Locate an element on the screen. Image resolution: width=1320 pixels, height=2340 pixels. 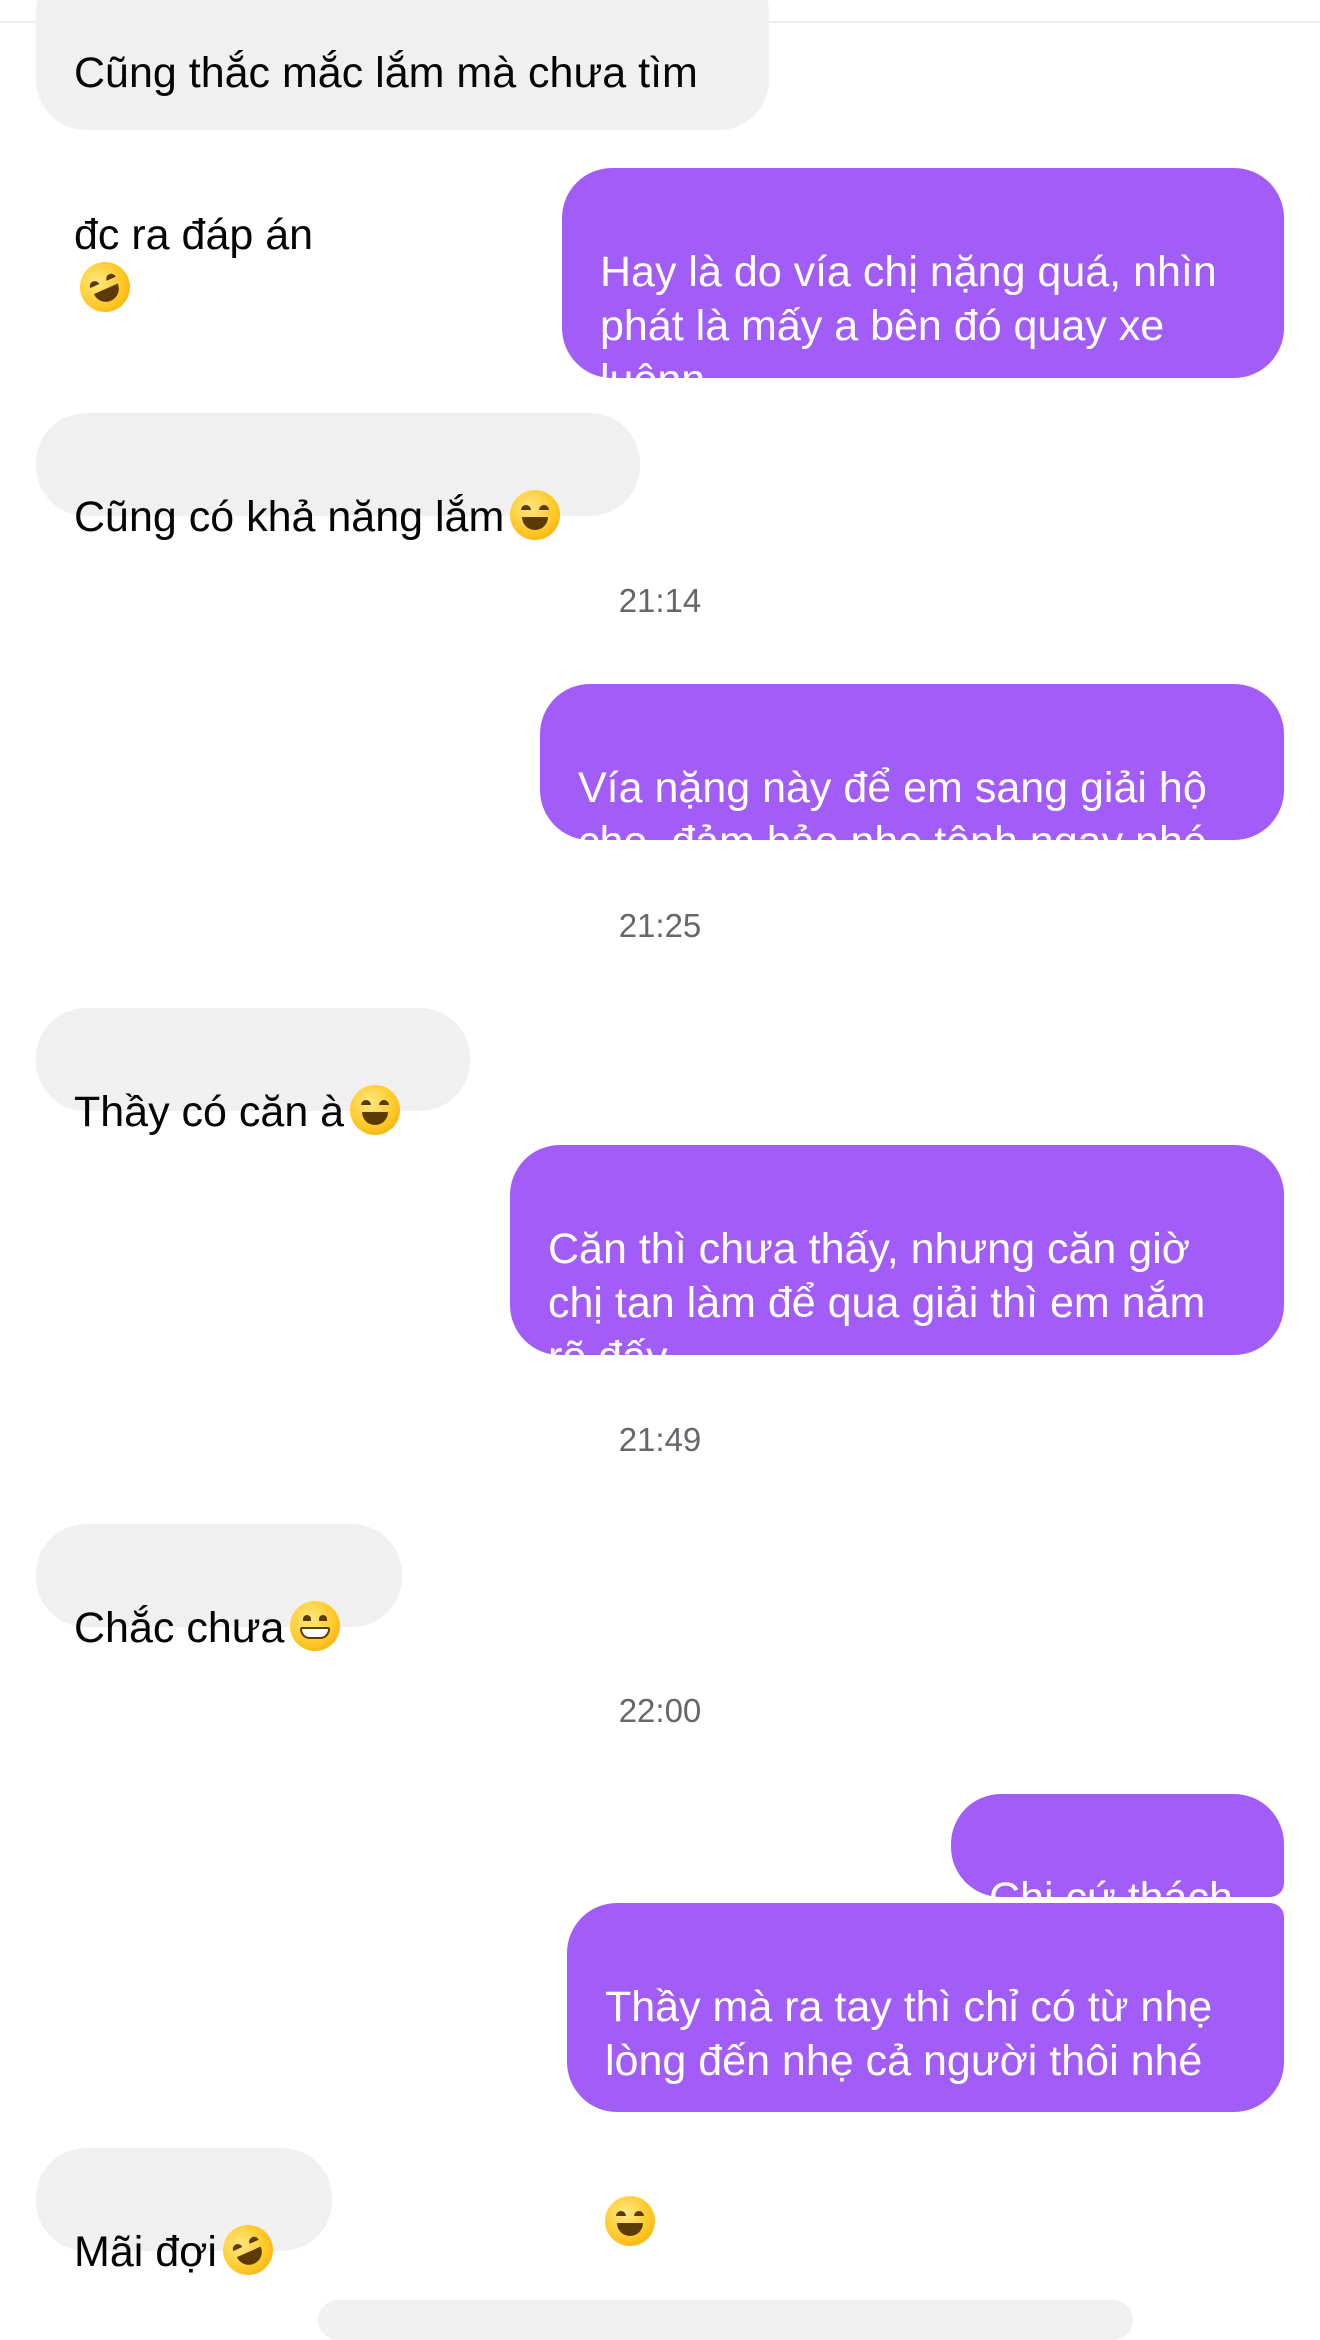
grinning-face-icon is located at coordinates (315, 1626).